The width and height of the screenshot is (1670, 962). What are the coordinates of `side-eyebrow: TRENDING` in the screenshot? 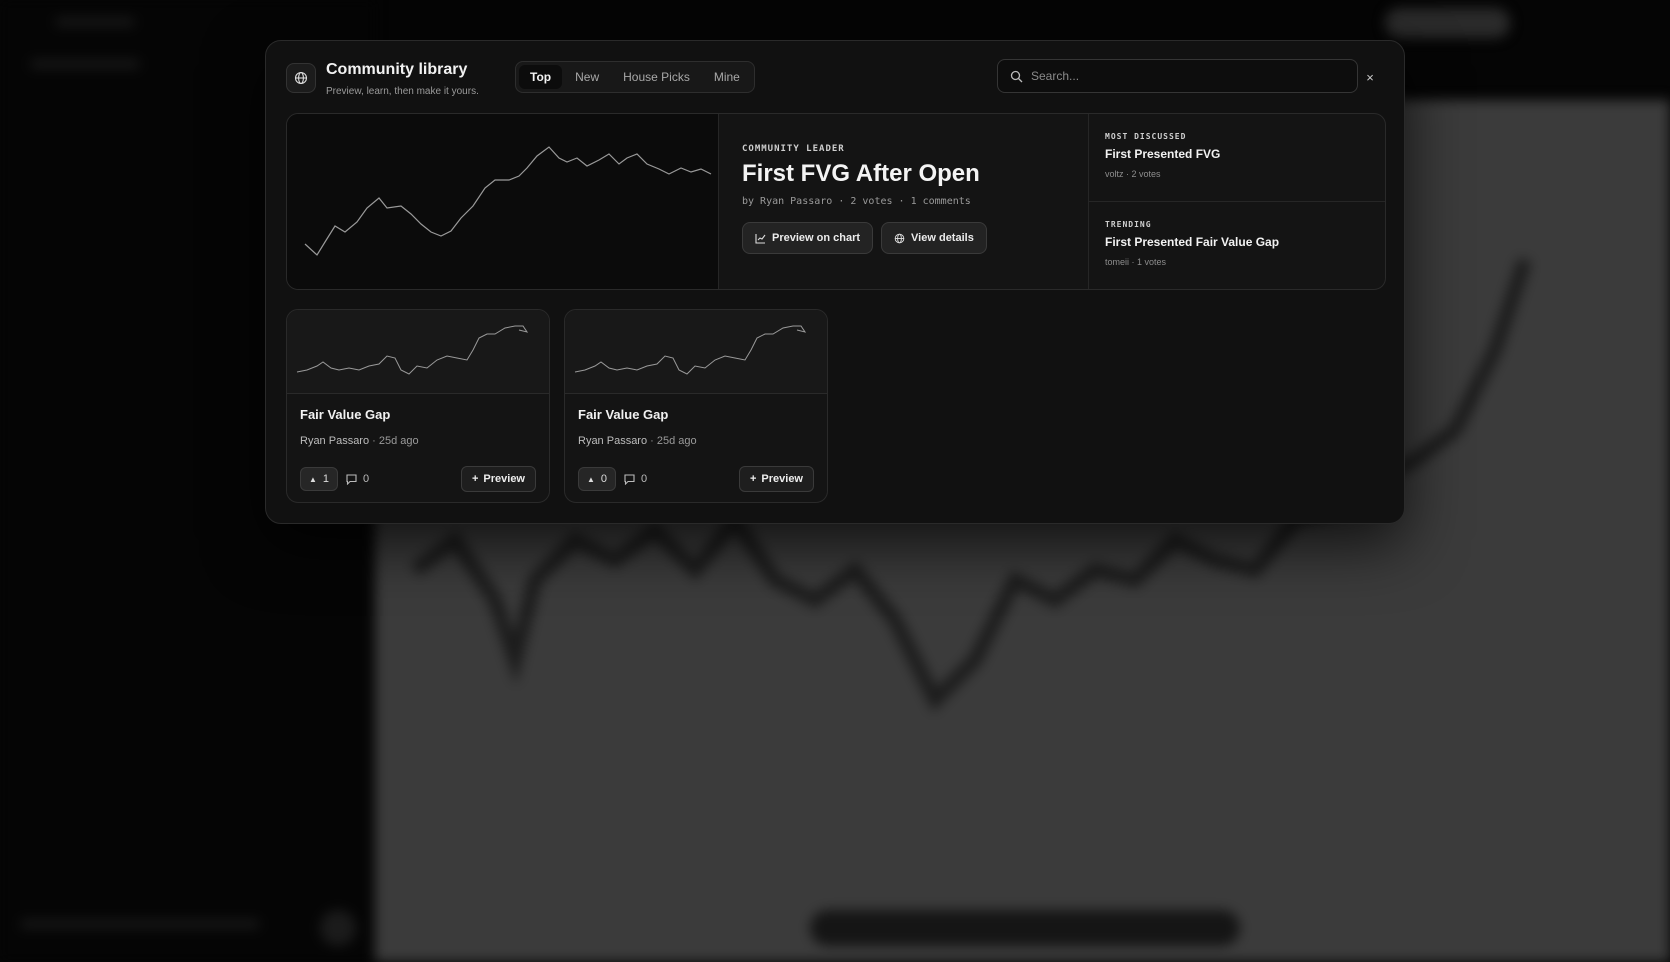 It's located at (1128, 224).